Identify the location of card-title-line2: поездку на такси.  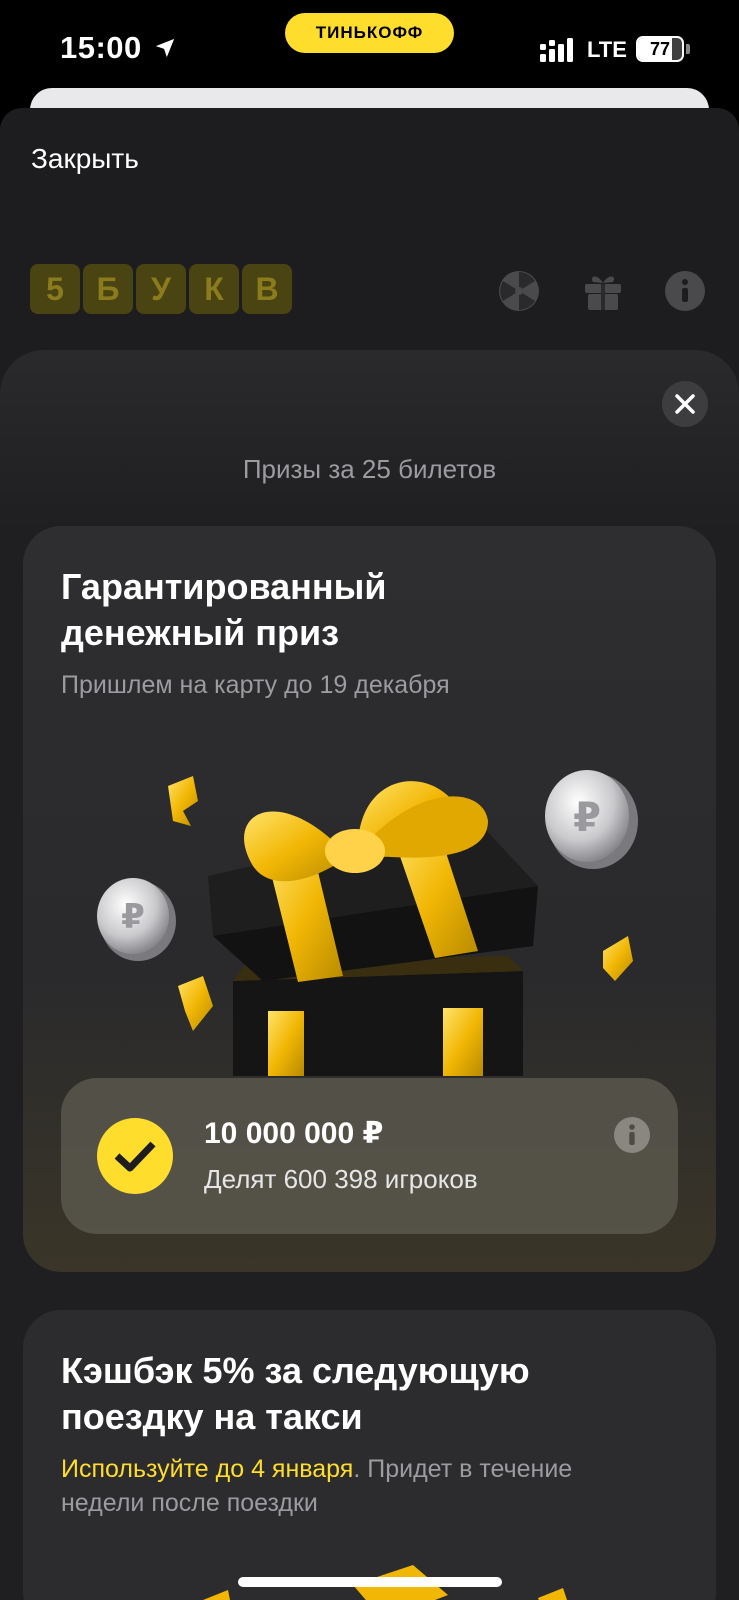
(212, 1416).